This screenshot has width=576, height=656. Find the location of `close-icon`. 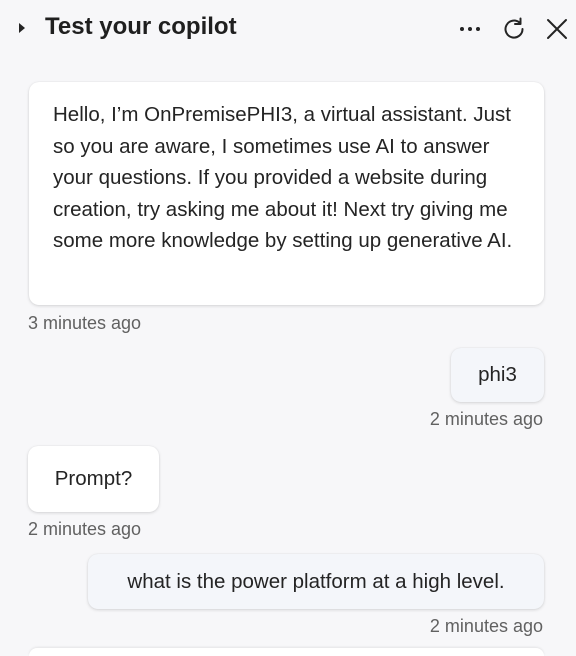

close-icon is located at coordinates (557, 29).